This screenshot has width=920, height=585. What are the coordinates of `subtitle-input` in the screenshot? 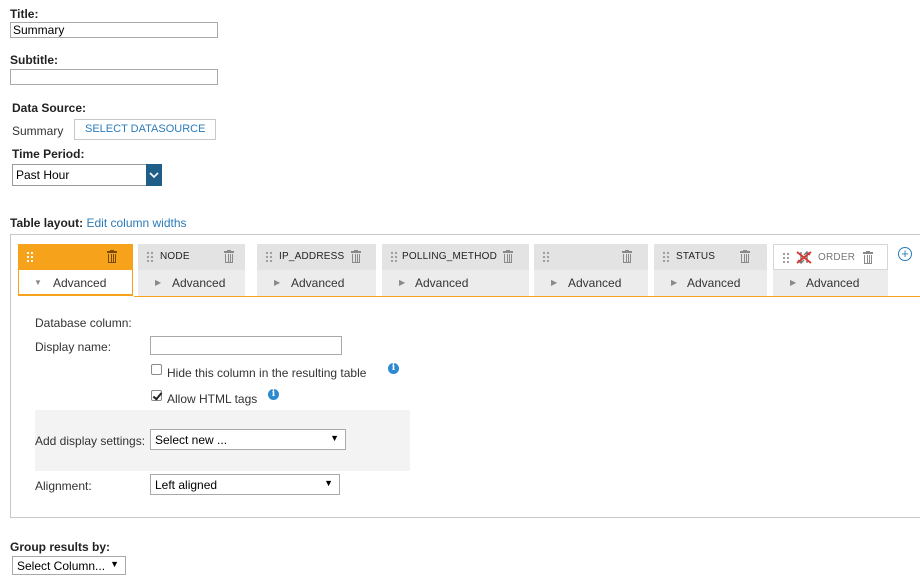 It's located at (114, 77).